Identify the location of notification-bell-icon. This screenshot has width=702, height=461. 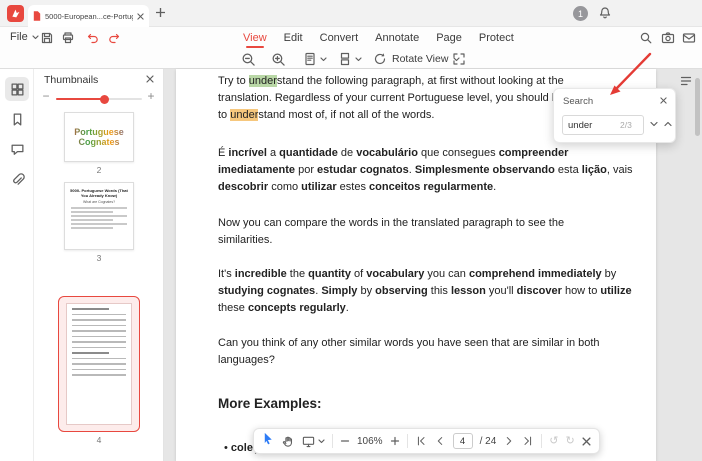
(605, 13).